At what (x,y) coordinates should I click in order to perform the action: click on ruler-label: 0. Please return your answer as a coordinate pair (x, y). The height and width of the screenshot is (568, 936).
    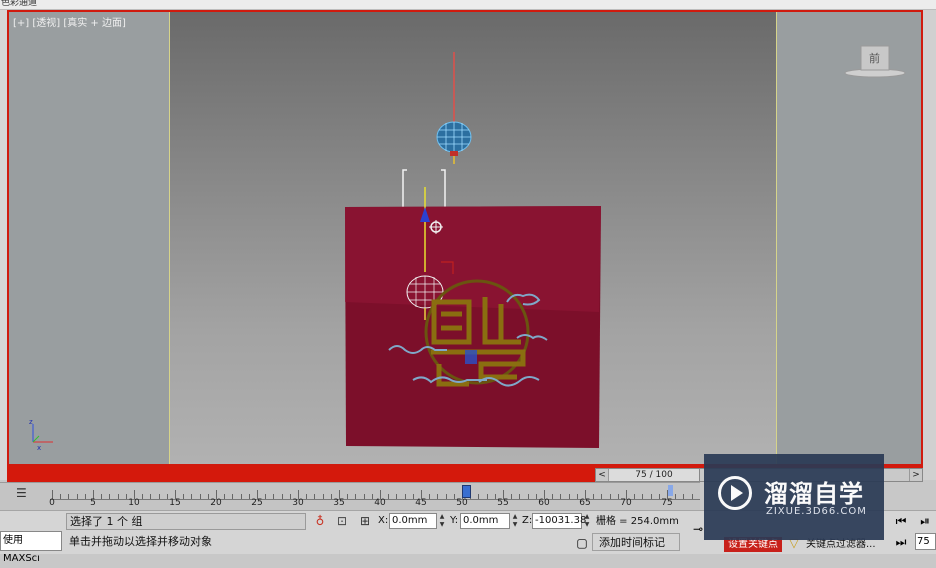
    Looking at the image, I should click on (52, 503).